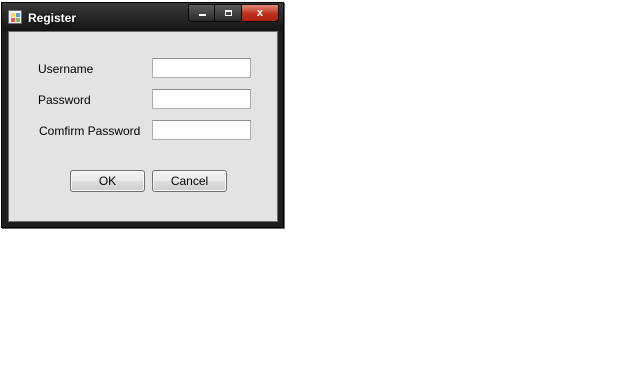 This screenshot has height=384, width=640. What do you see at coordinates (189, 181) in the screenshot?
I see `cancel-button: Cancel` at bounding box center [189, 181].